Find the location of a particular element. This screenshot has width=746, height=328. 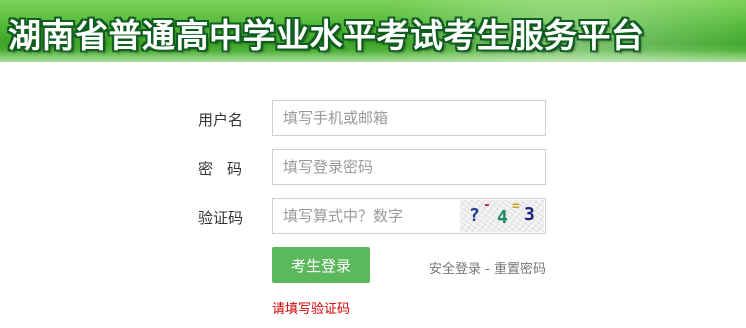

captcha-label: 验证码 is located at coordinates (221, 218).